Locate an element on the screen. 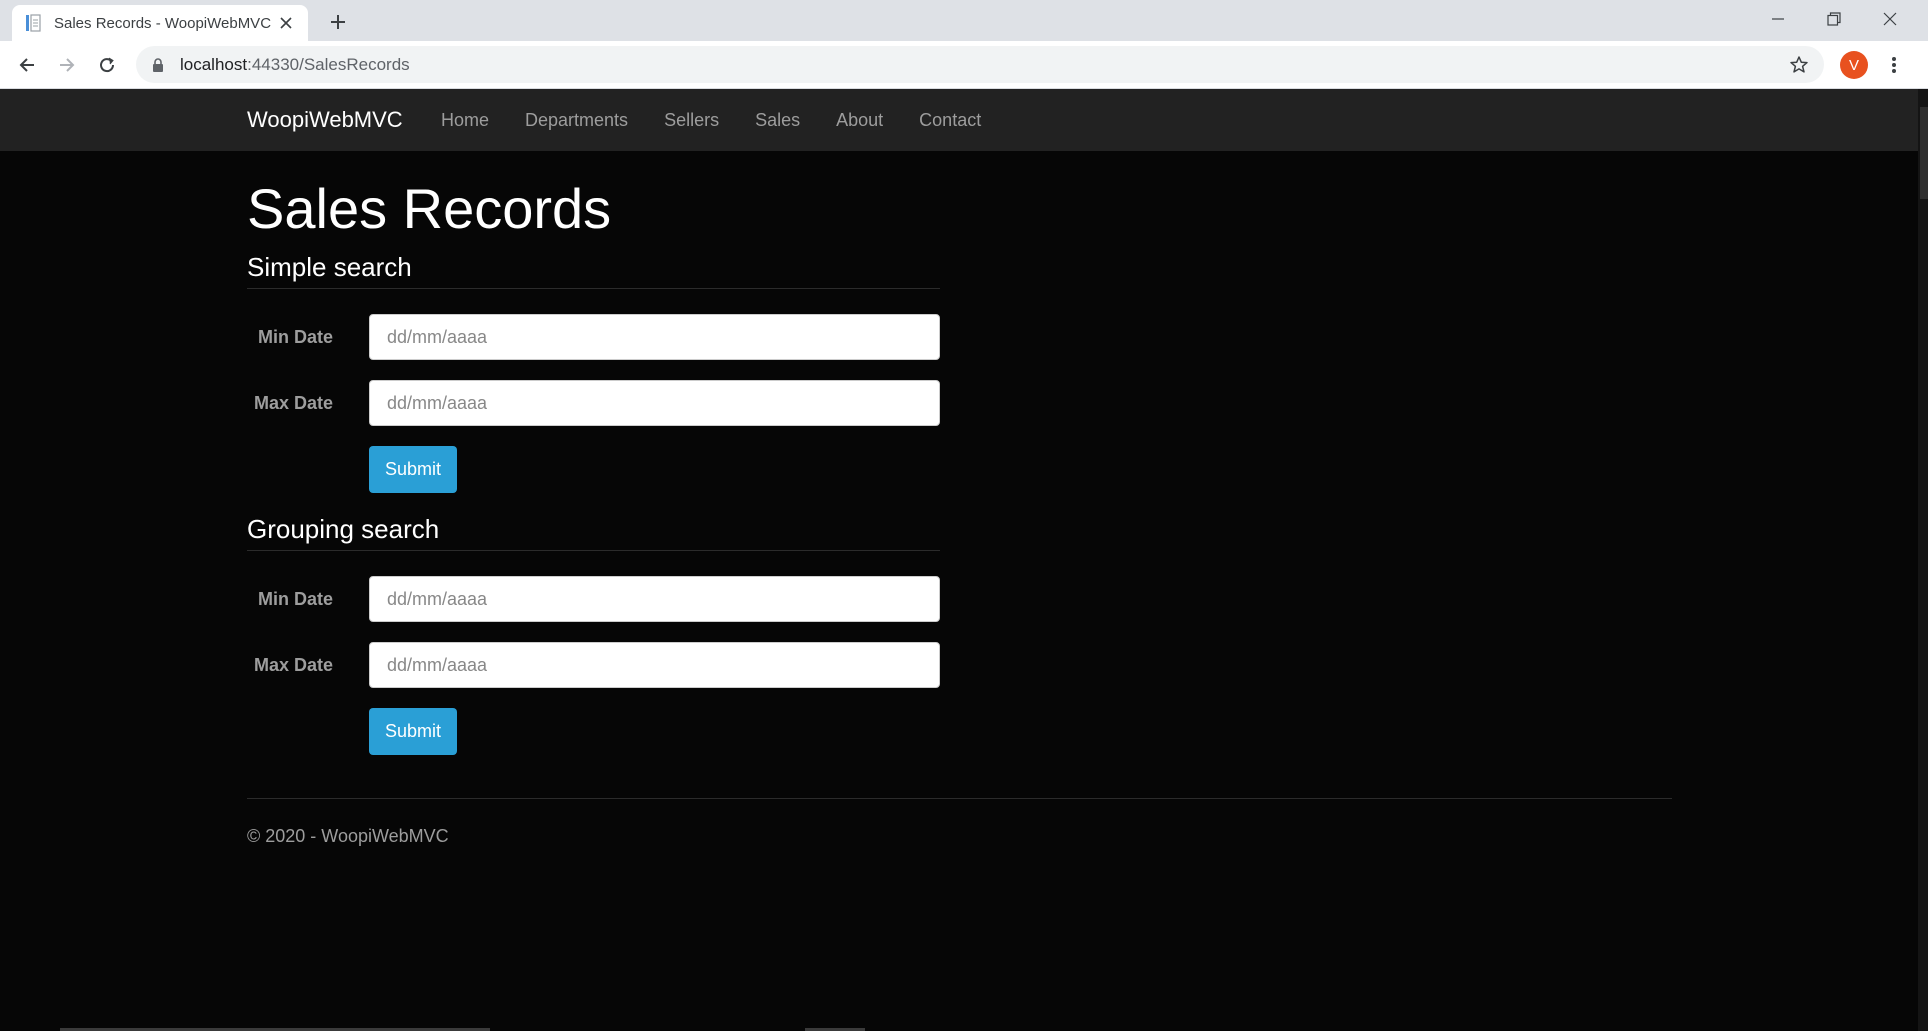 This screenshot has height=1031, width=1928. tab-title: Sales Records - WoopiWebMVC is located at coordinates (163, 23).